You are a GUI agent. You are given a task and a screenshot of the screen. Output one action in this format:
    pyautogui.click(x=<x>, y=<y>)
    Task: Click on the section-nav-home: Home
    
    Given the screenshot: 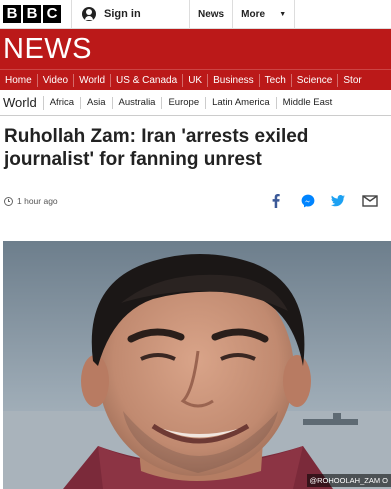 What is the action you would take?
    pyautogui.click(x=19, y=80)
    